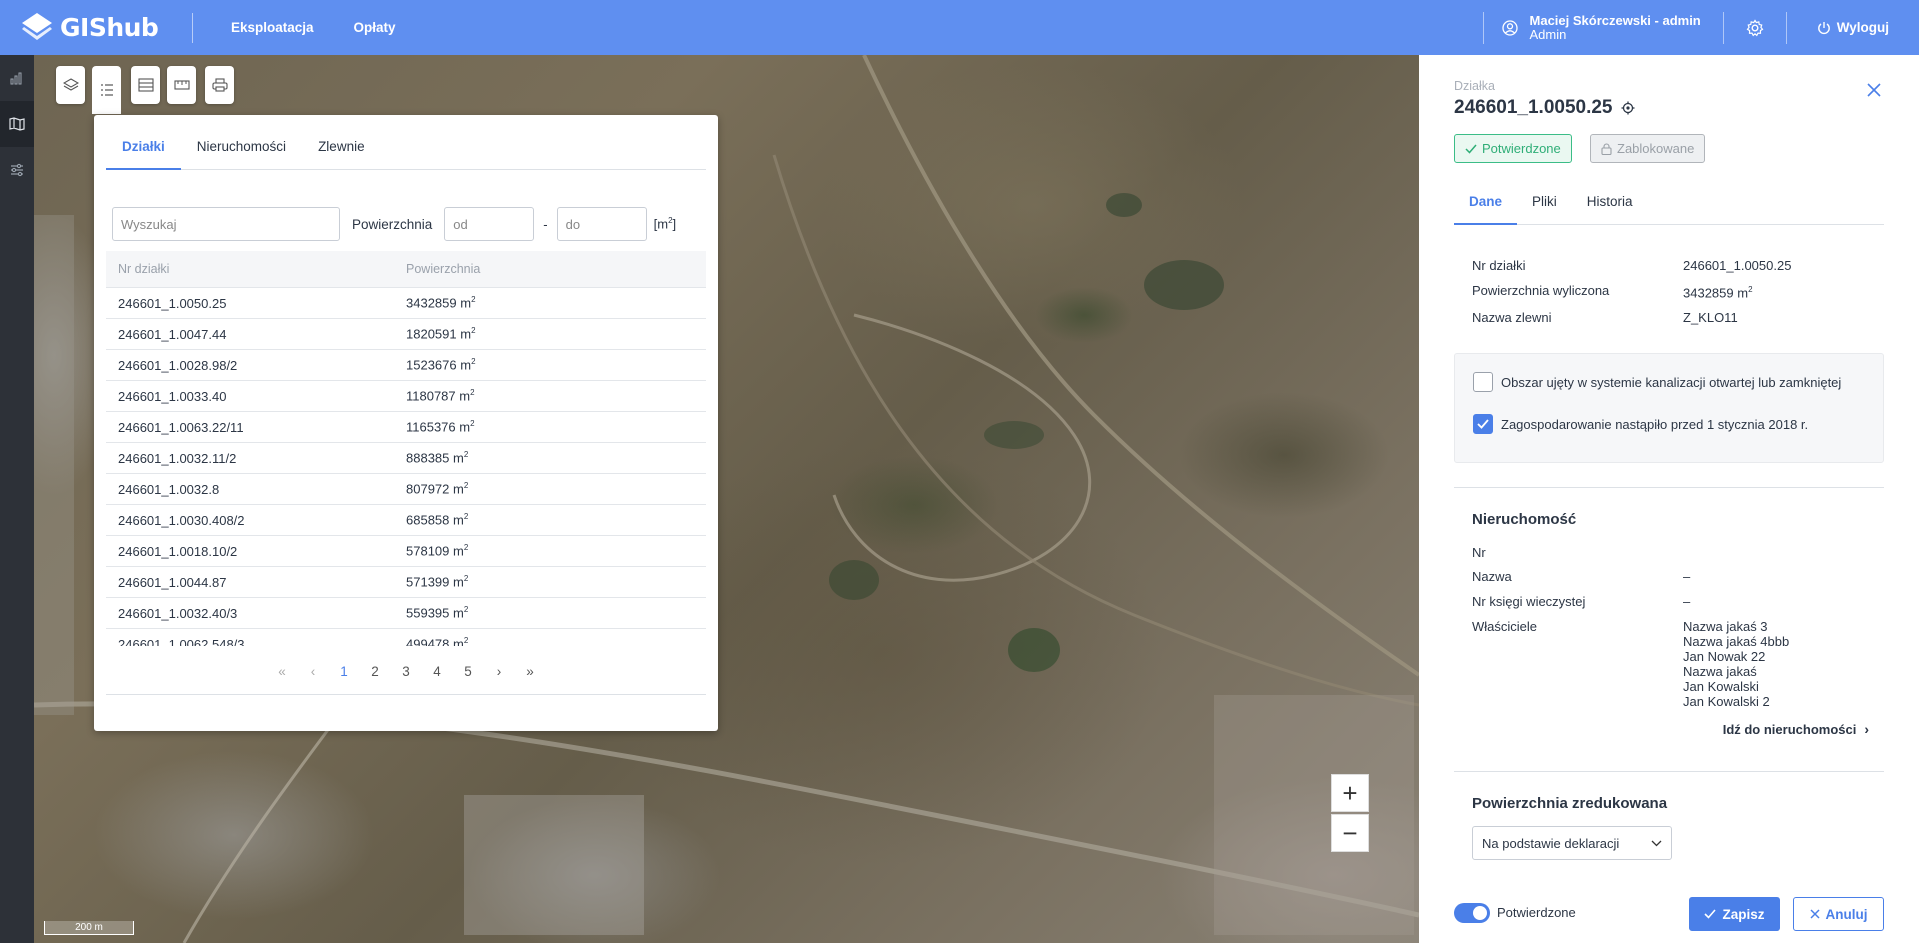 This screenshot has height=943, width=1919. I want to click on ruler-icon, so click(181, 85).